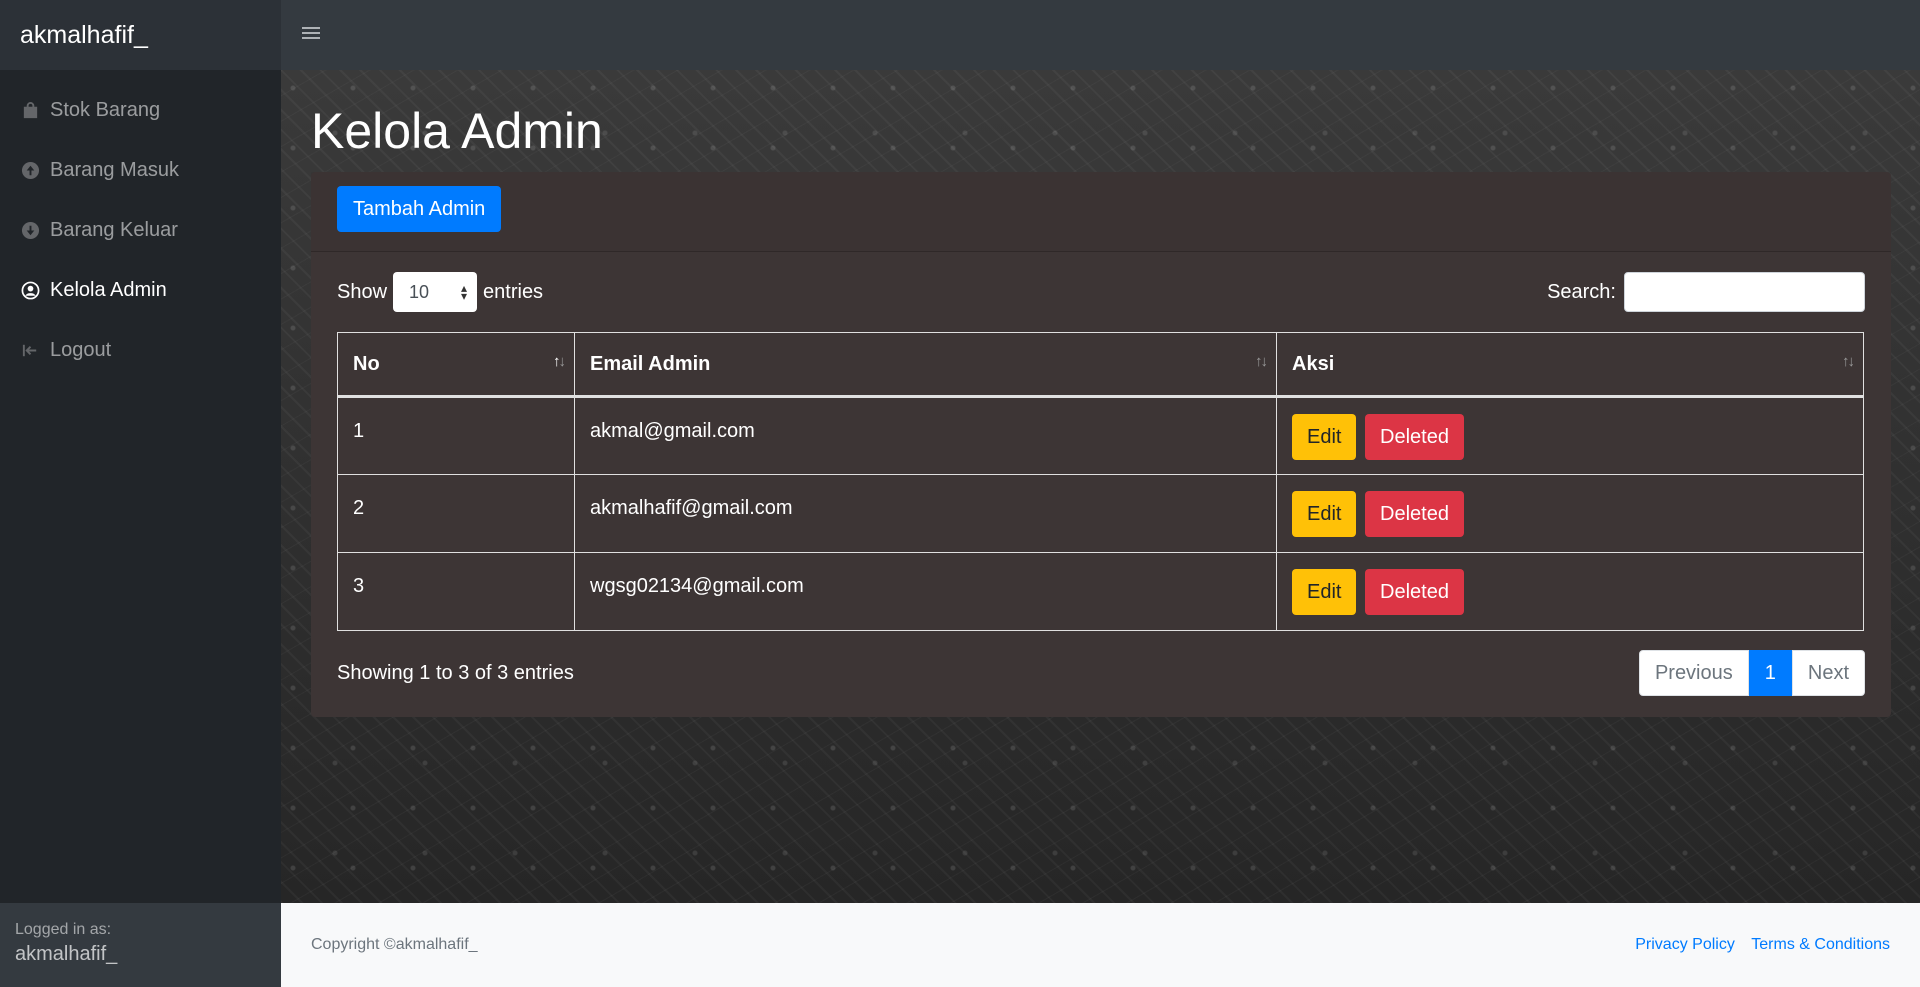 This screenshot has width=1920, height=987. What do you see at coordinates (114, 169) in the screenshot?
I see `sidebar-item-label: Barang Masuk` at bounding box center [114, 169].